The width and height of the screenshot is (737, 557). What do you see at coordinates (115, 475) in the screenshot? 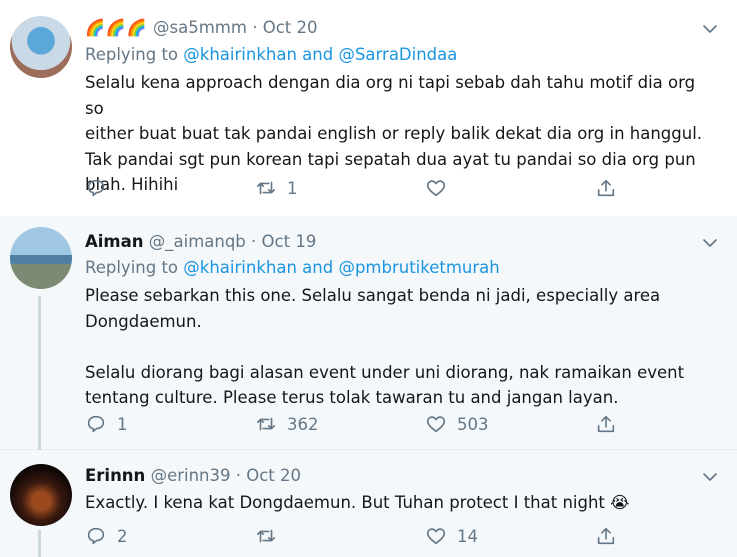
I see `display-name: Erinnn` at bounding box center [115, 475].